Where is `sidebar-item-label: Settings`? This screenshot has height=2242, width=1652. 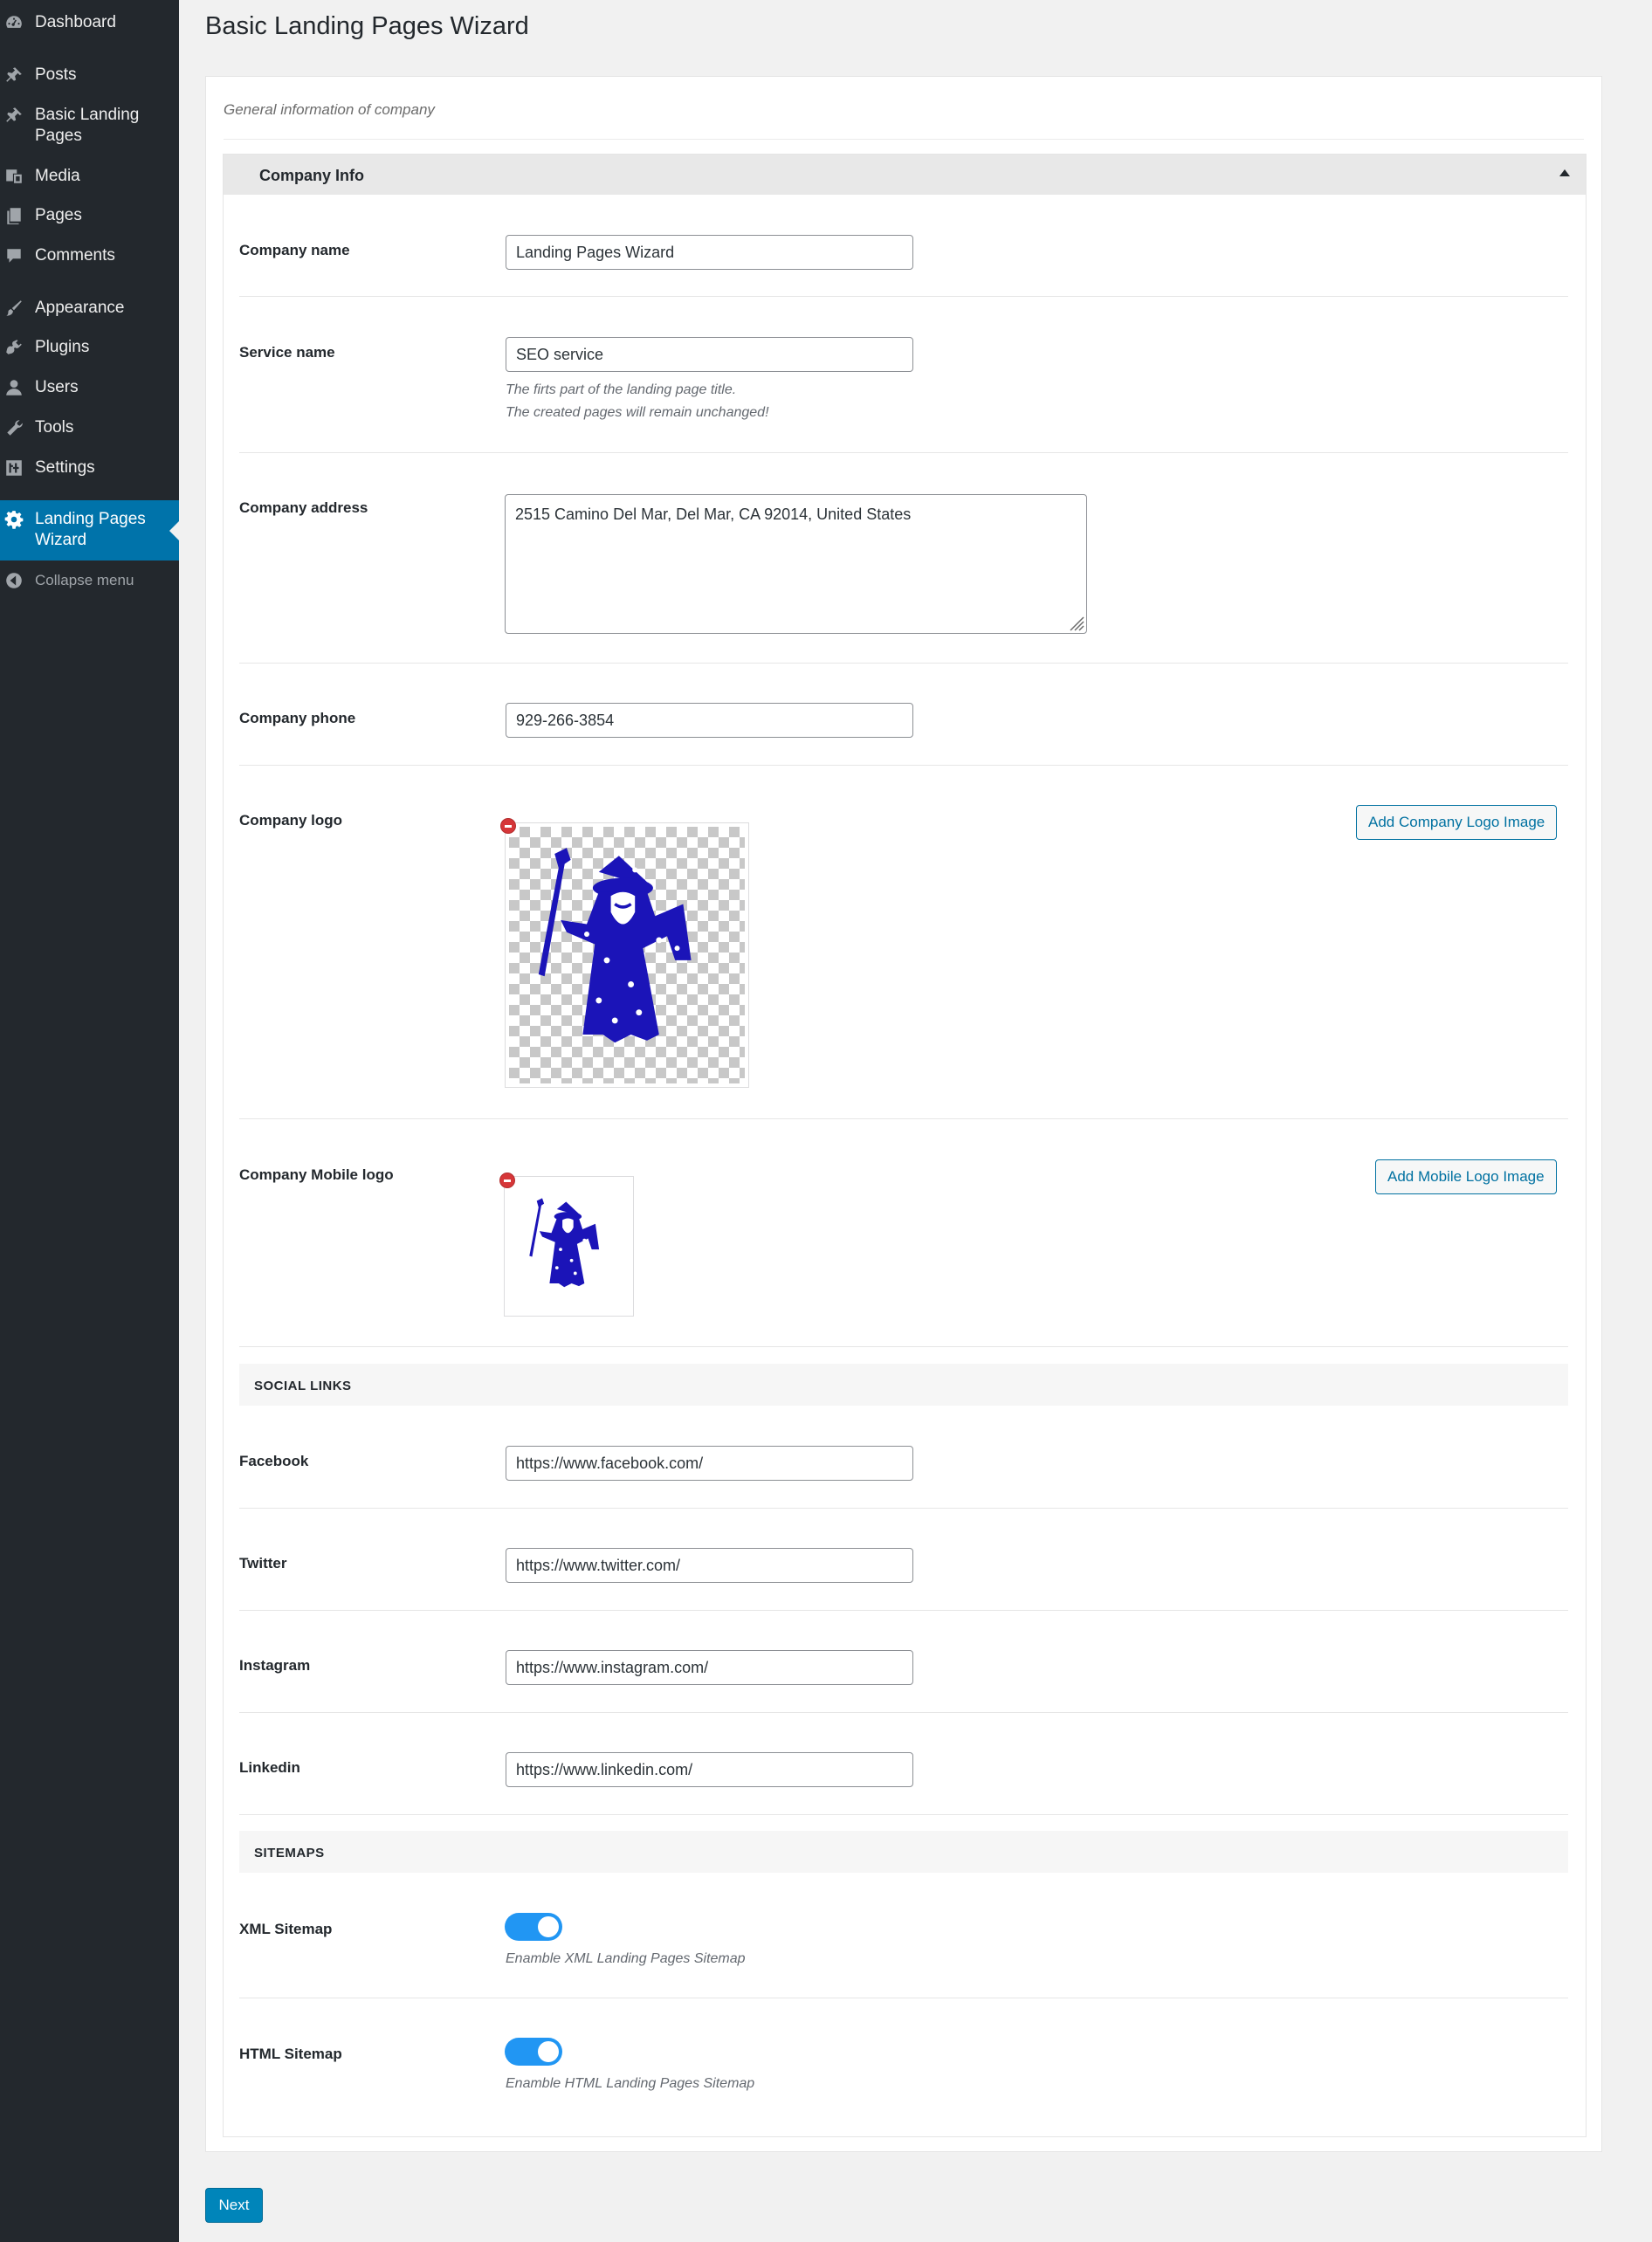
sidebar-item-label: Settings is located at coordinates (65, 467).